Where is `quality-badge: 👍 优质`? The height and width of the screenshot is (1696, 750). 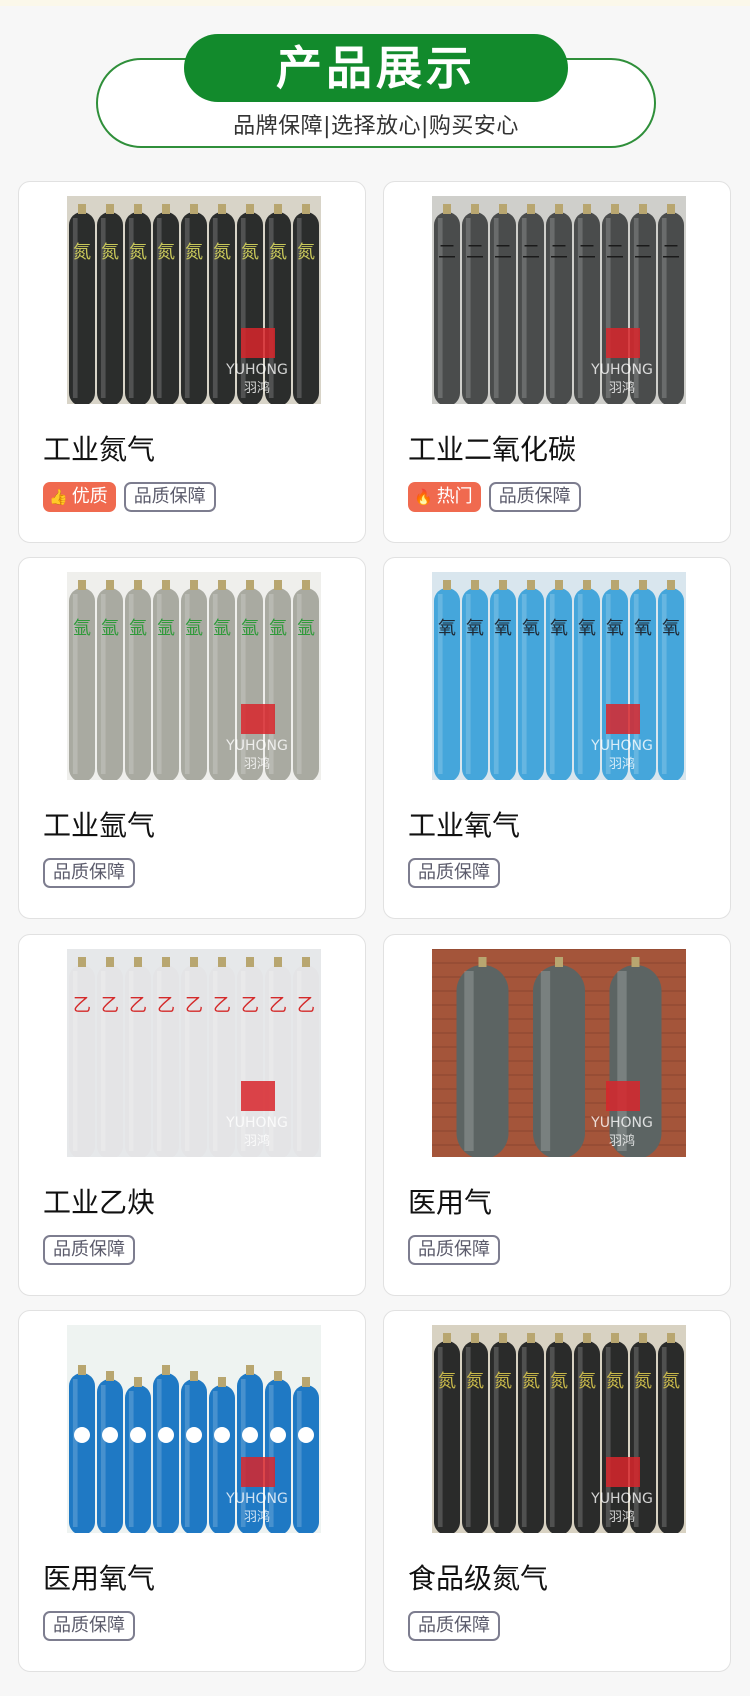 quality-badge: 👍 优质 is located at coordinates (79, 497).